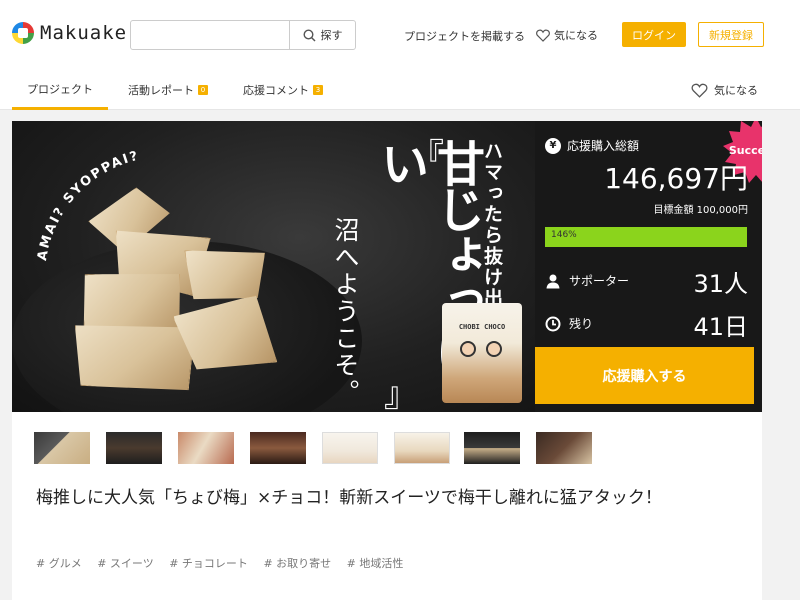 The height and width of the screenshot is (600, 800). I want to click on support-purchase-button: 応援購入する, so click(644, 375).